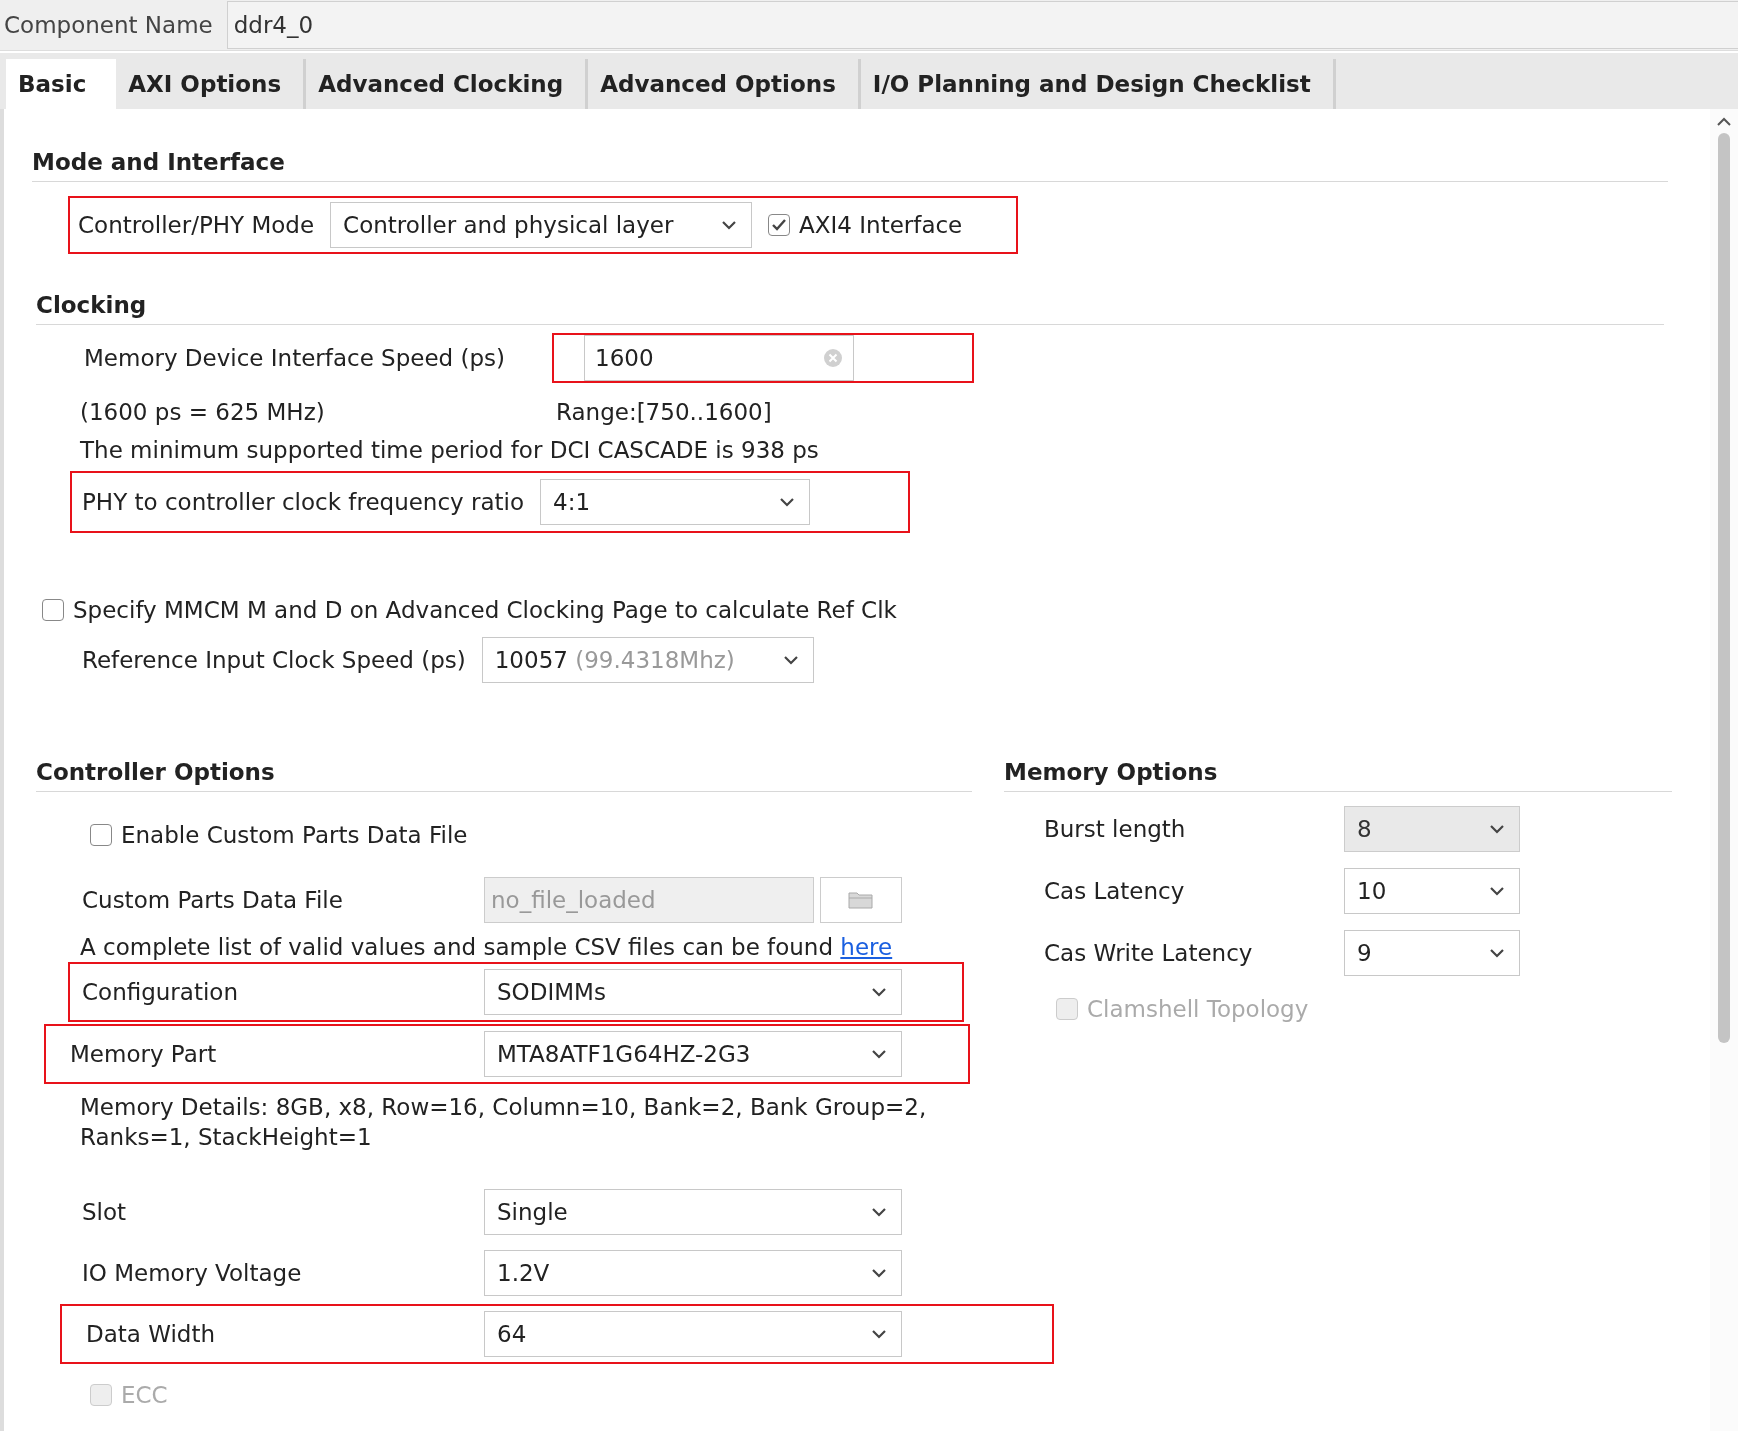 This screenshot has width=1738, height=1431. I want to click on tab: I/O Planning and Design Checklist, so click(1098, 84).